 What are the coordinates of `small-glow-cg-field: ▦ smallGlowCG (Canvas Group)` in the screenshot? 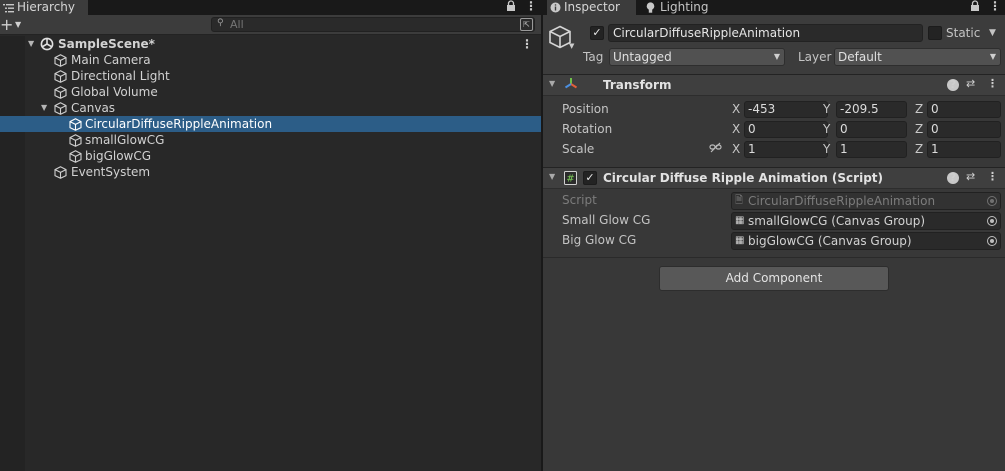 It's located at (866, 221).